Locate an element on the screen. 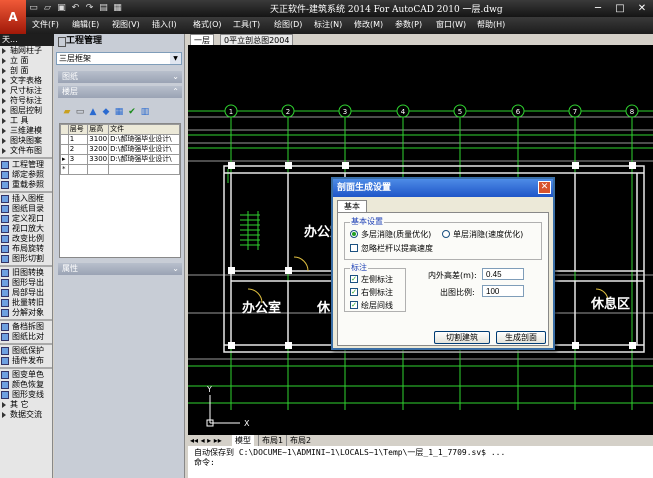 The image size is (653, 478). minimize-button: ─ is located at coordinates (598, 8).